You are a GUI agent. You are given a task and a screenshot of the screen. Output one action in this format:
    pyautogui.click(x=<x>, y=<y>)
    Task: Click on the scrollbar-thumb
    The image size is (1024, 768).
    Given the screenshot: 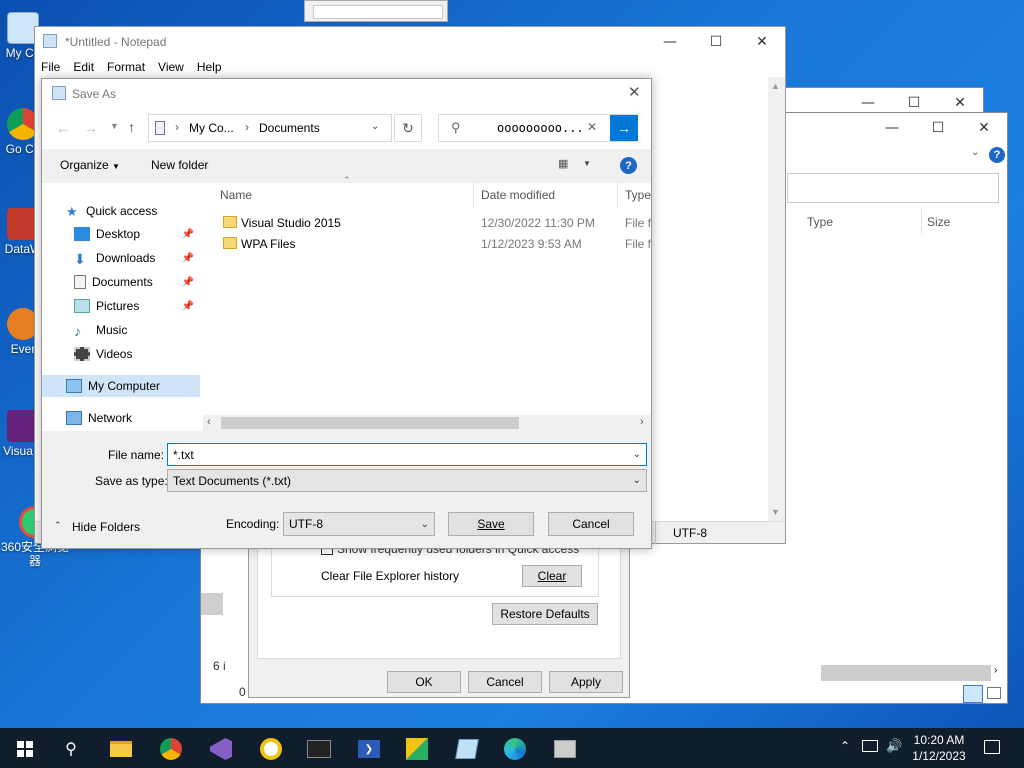 What is the action you would take?
    pyautogui.click(x=370, y=423)
    